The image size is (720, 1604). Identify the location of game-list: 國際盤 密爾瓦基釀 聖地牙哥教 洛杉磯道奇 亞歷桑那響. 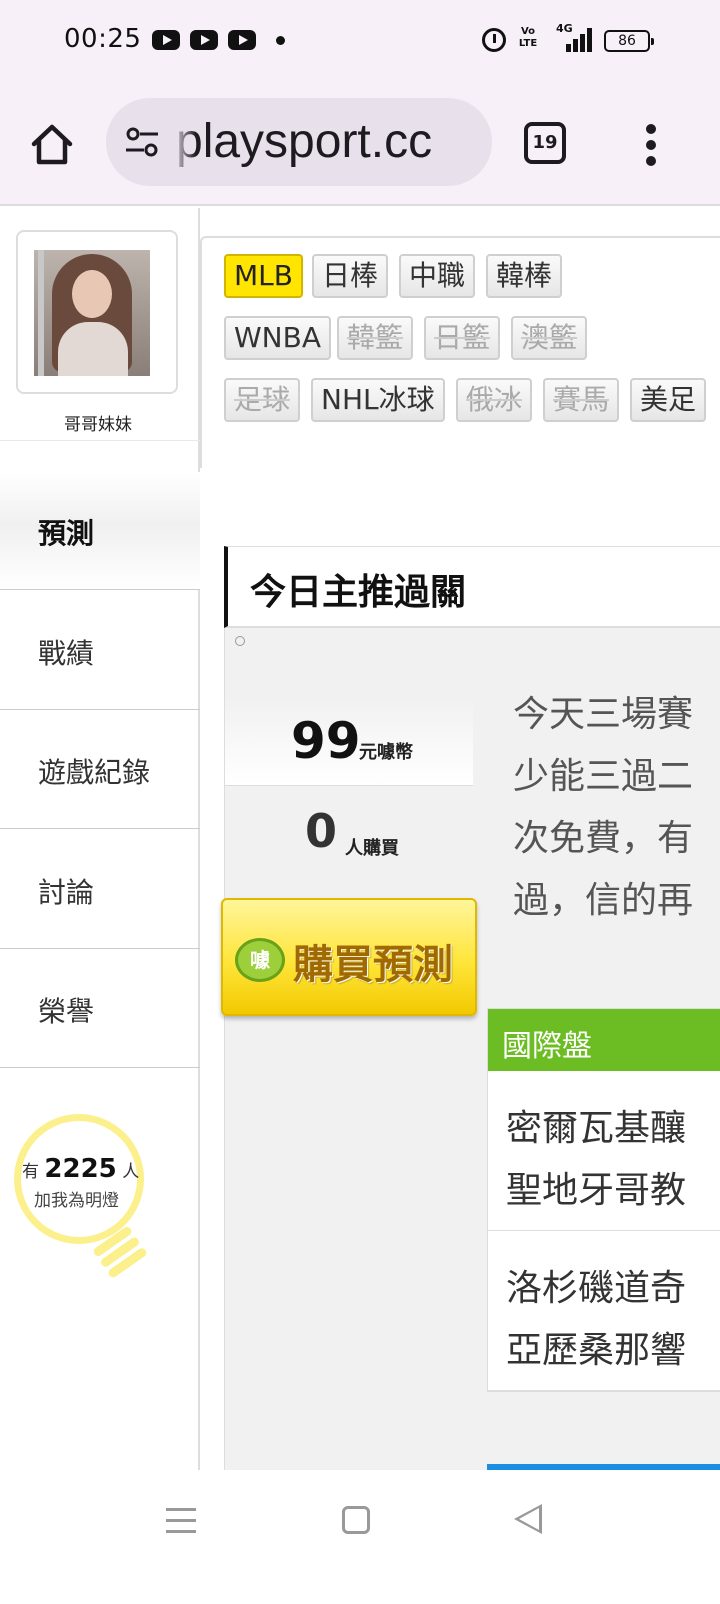
(603, 1200).